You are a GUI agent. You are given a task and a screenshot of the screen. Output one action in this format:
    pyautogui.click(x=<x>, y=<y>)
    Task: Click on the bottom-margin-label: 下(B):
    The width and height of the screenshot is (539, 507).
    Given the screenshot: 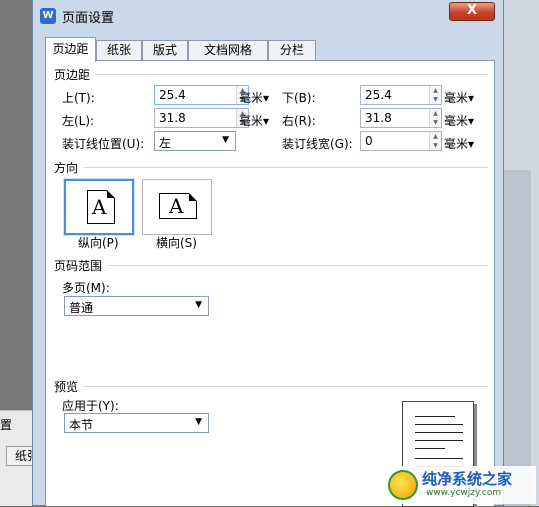 What is the action you would take?
    pyautogui.click(x=299, y=98)
    